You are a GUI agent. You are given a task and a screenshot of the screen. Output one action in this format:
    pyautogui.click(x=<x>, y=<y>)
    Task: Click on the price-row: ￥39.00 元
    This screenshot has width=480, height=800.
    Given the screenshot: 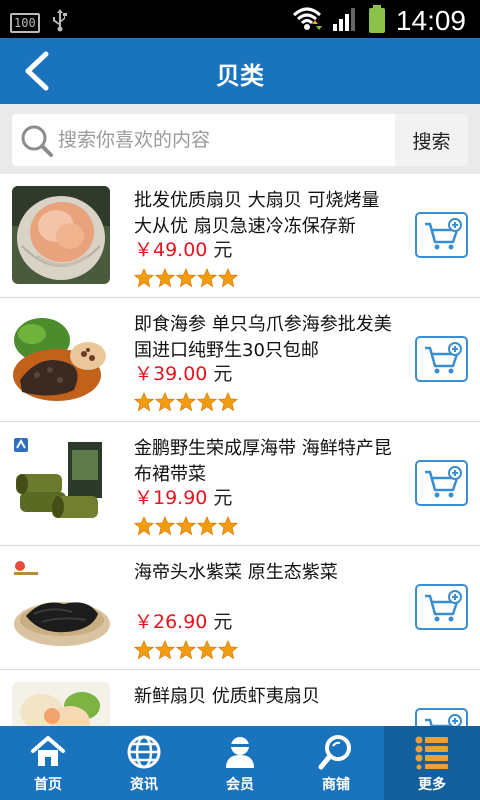 What is the action you would take?
    pyautogui.click(x=183, y=374)
    